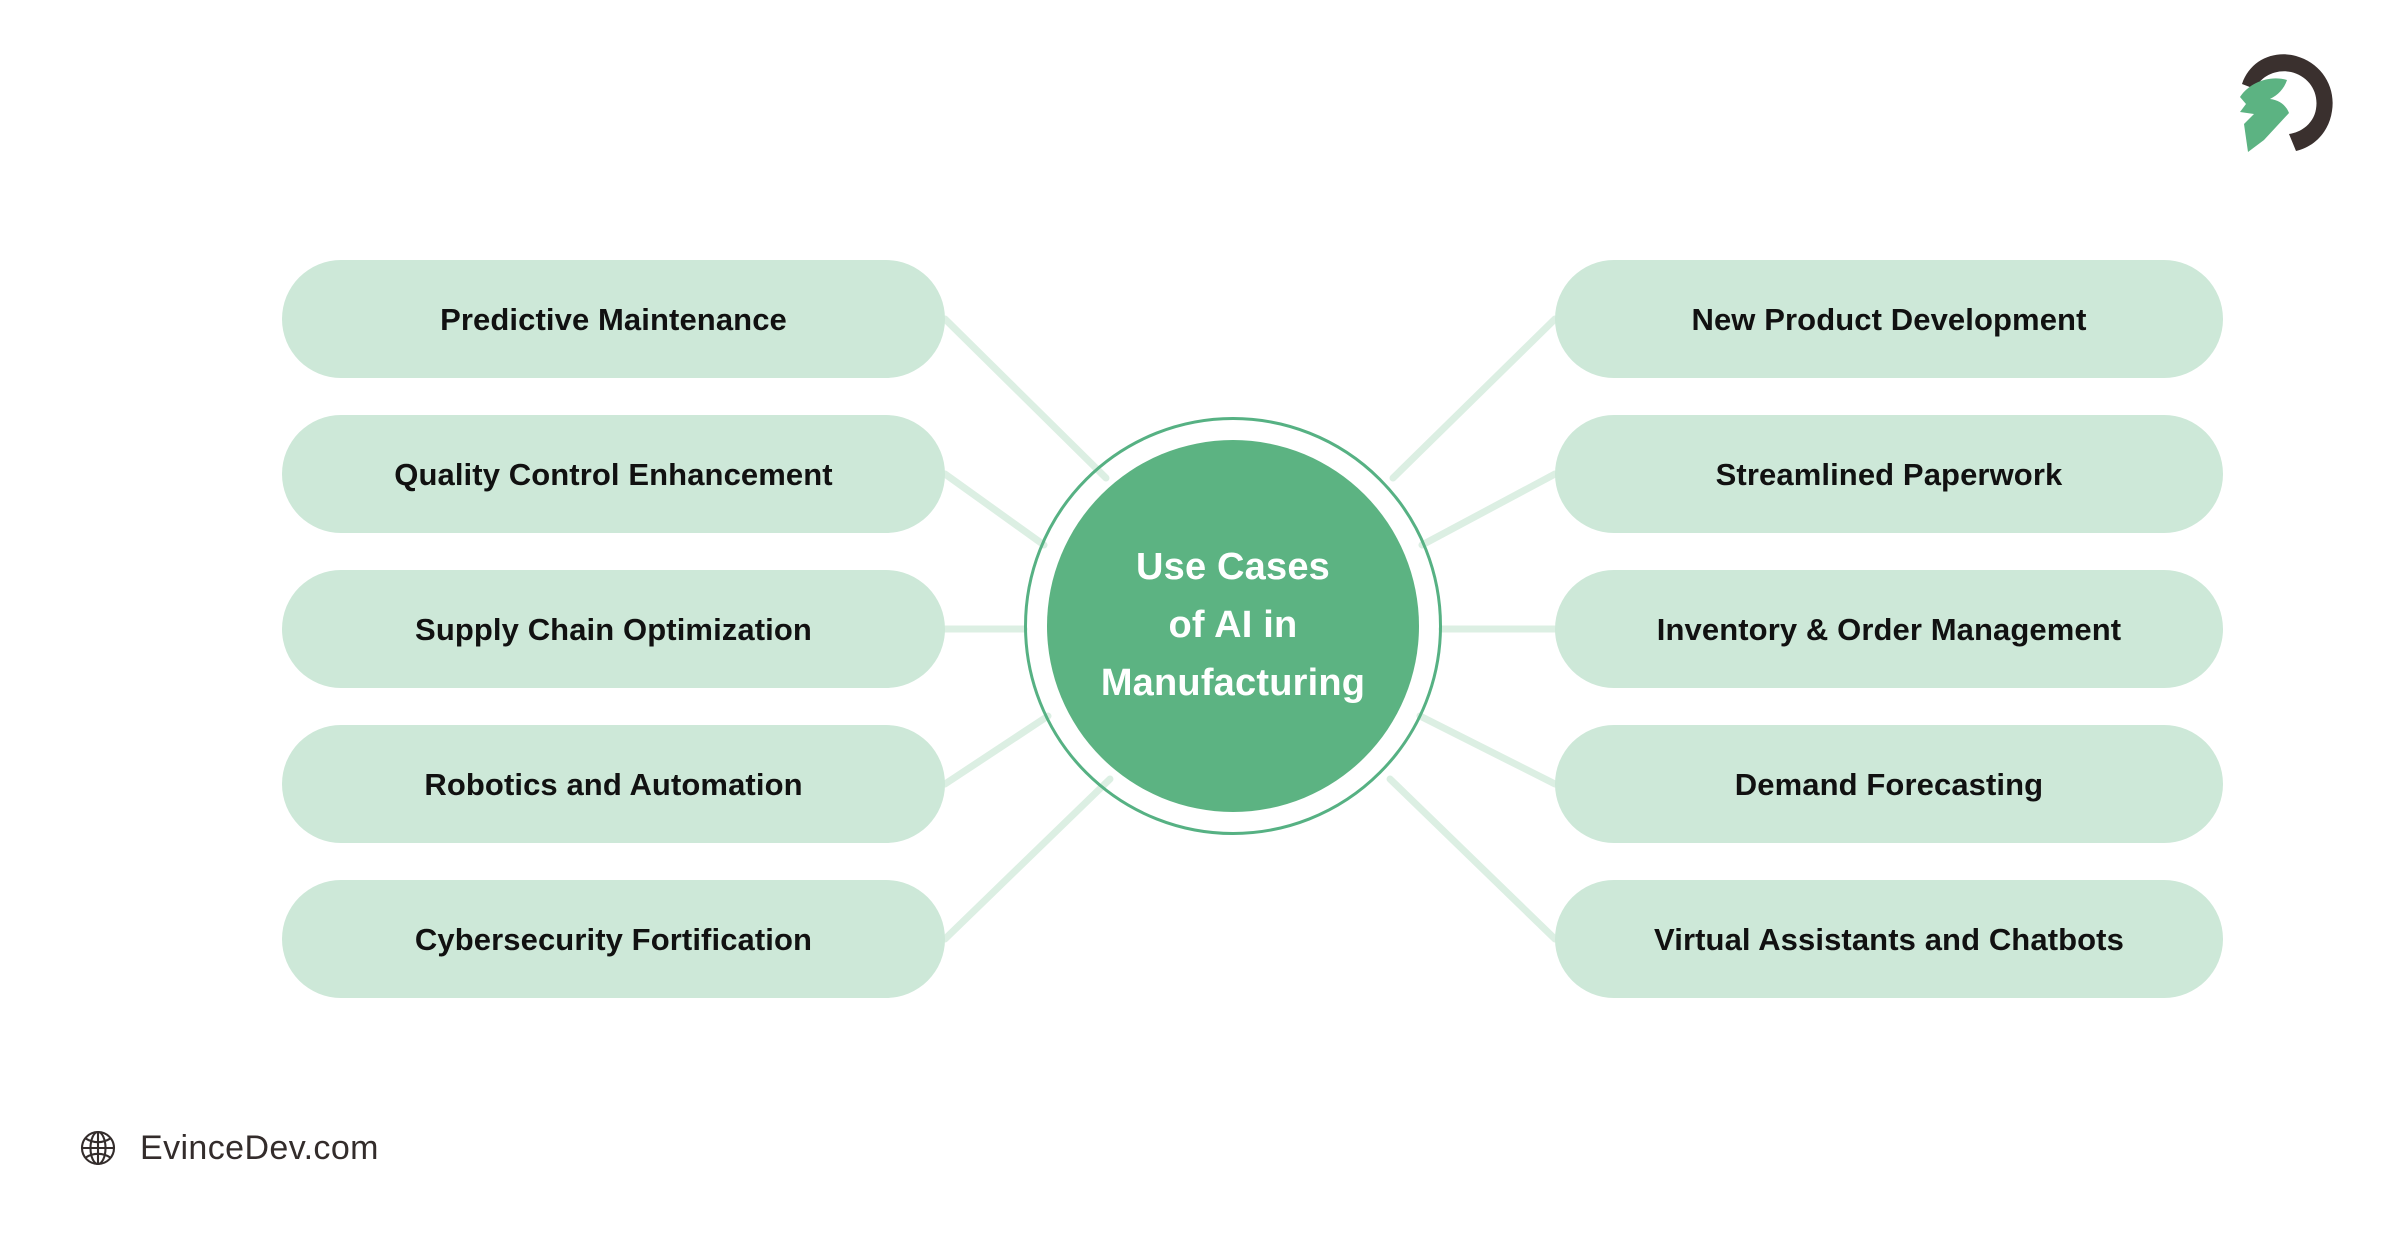 This screenshot has height=1256, width=2400. I want to click on branch-label: Cybersecurity Fortification, so click(613, 939).